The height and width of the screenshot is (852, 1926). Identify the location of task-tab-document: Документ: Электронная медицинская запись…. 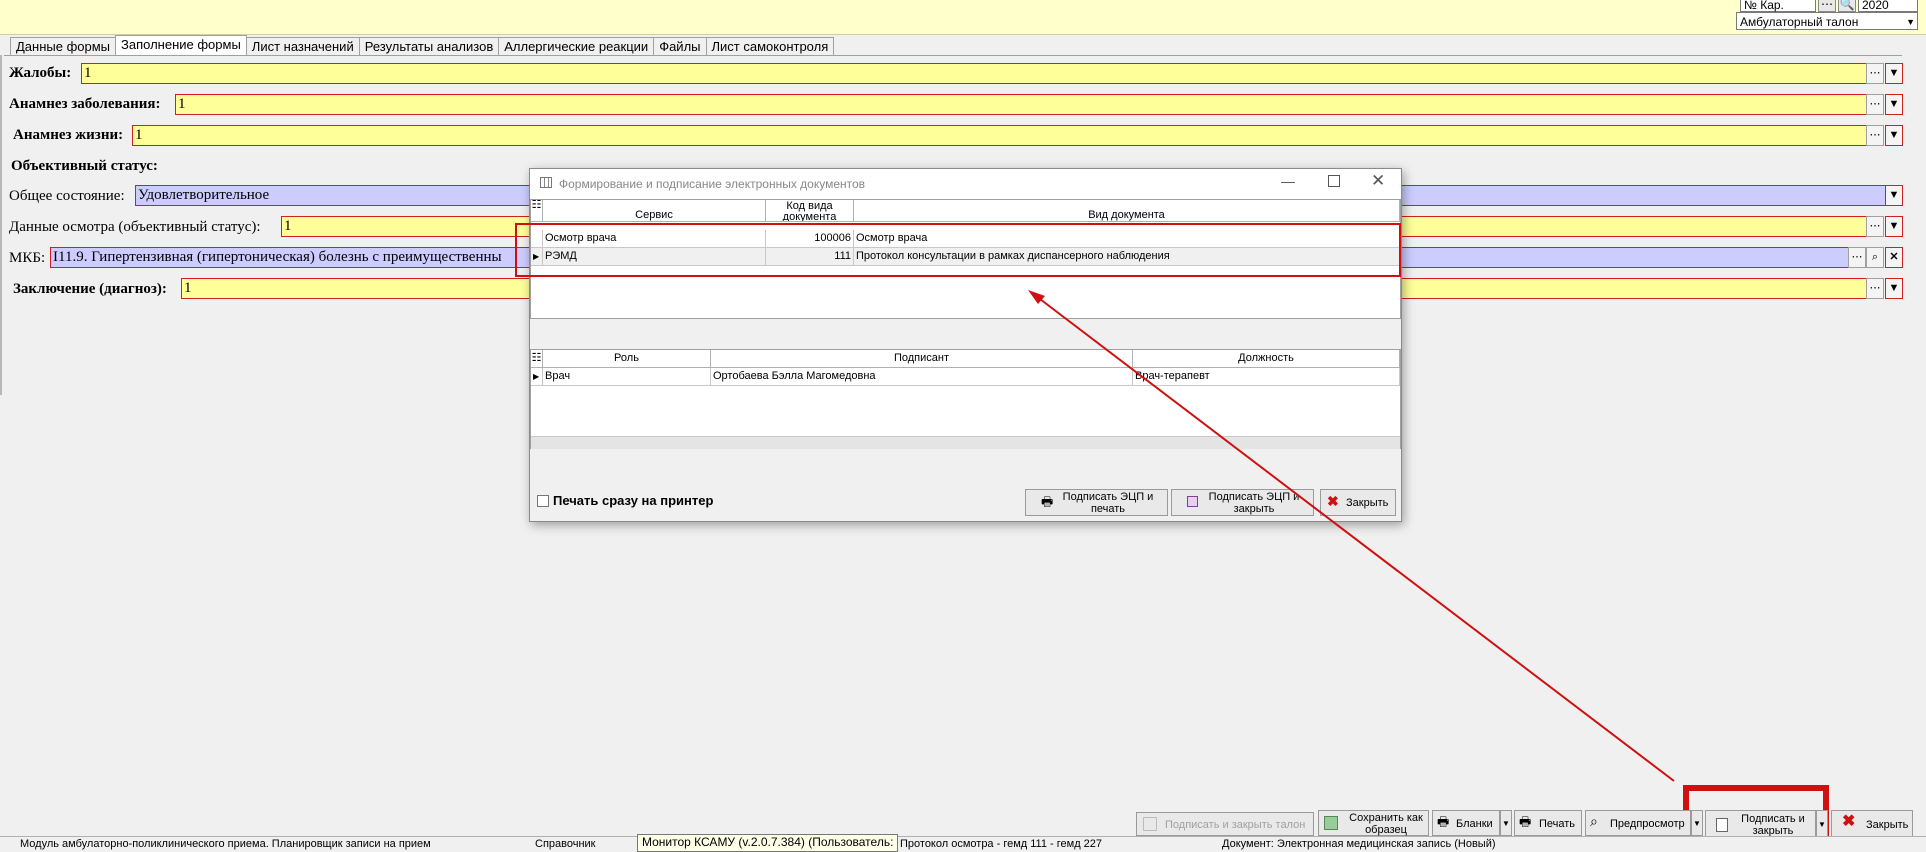
(1359, 844).